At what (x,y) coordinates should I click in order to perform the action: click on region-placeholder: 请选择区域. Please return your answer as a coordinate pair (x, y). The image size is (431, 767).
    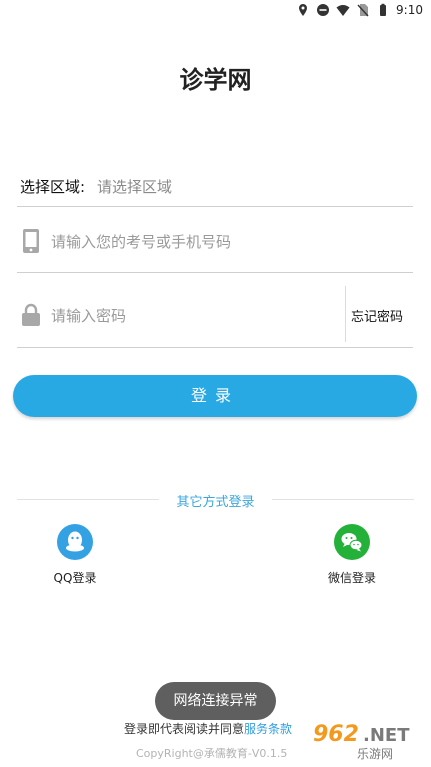
    Looking at the image, I should click on (134, 186).